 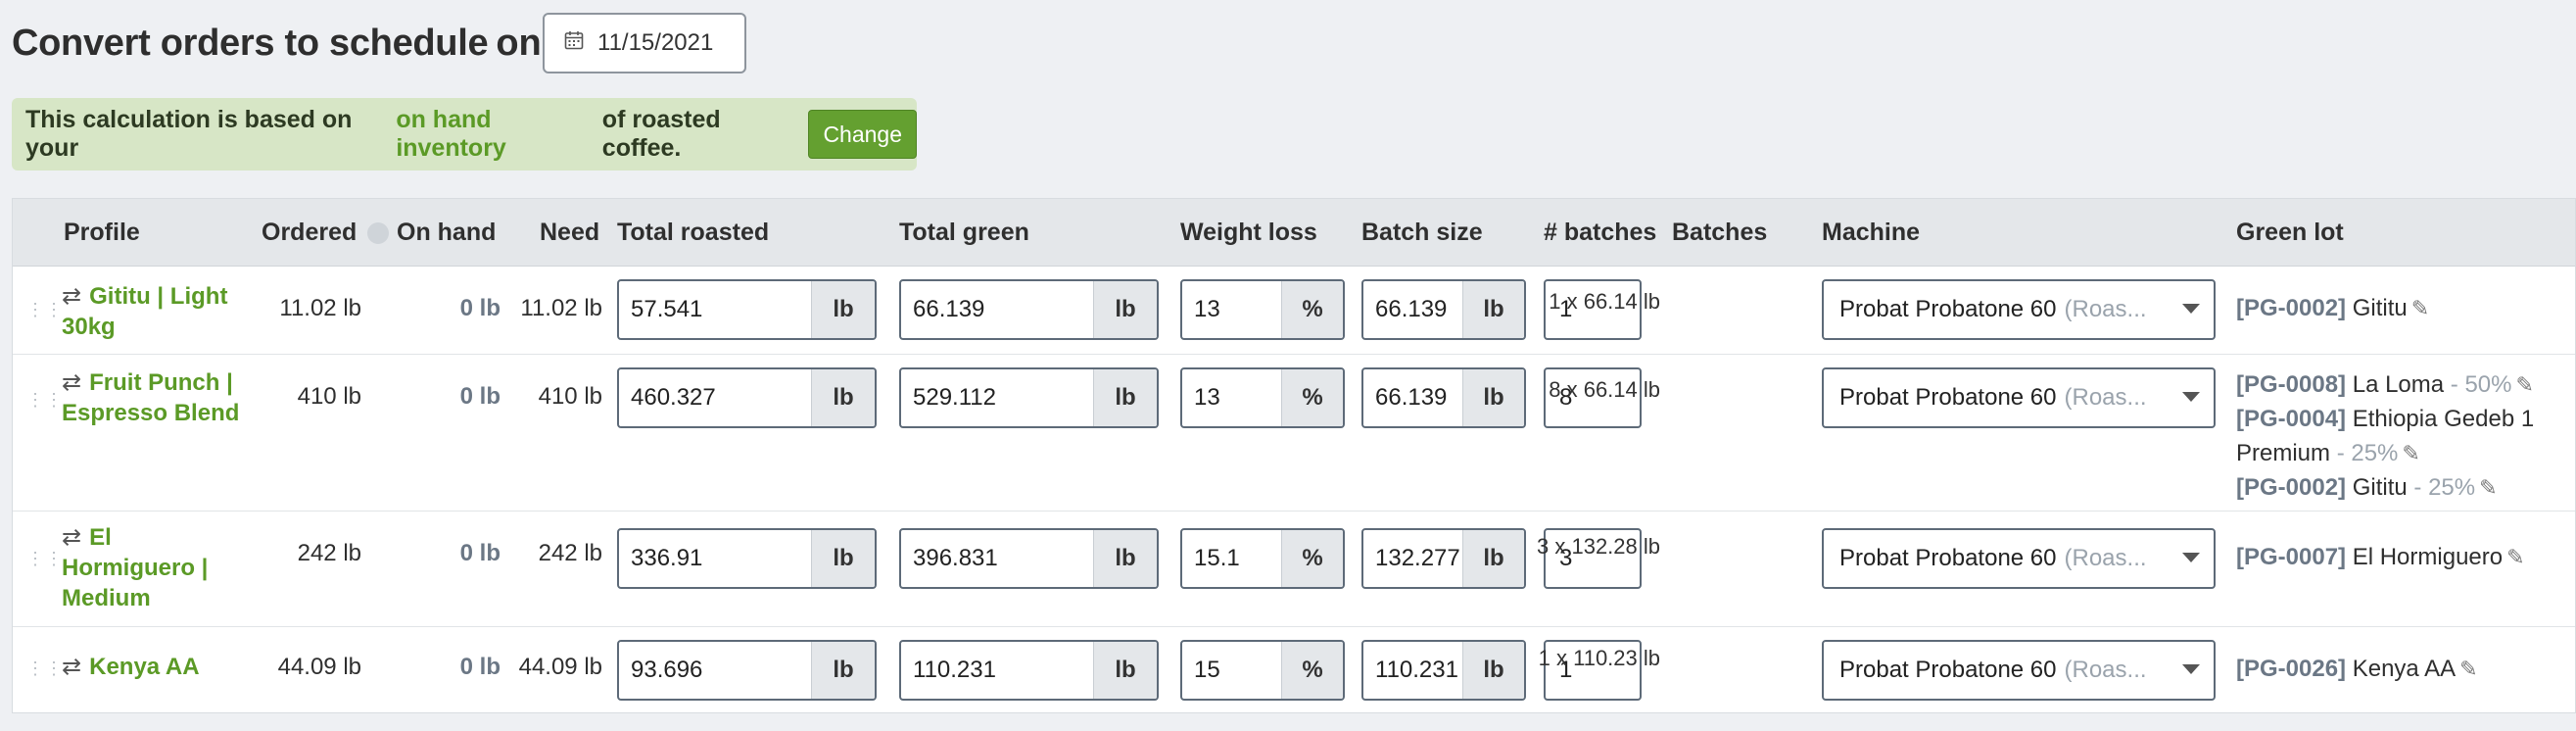 What do you see at coordinates (2332, 308) in the screenshot?
I see `green-lot-item: [PG-0002] Gititu ✎` at bounding box center [2332, 308].